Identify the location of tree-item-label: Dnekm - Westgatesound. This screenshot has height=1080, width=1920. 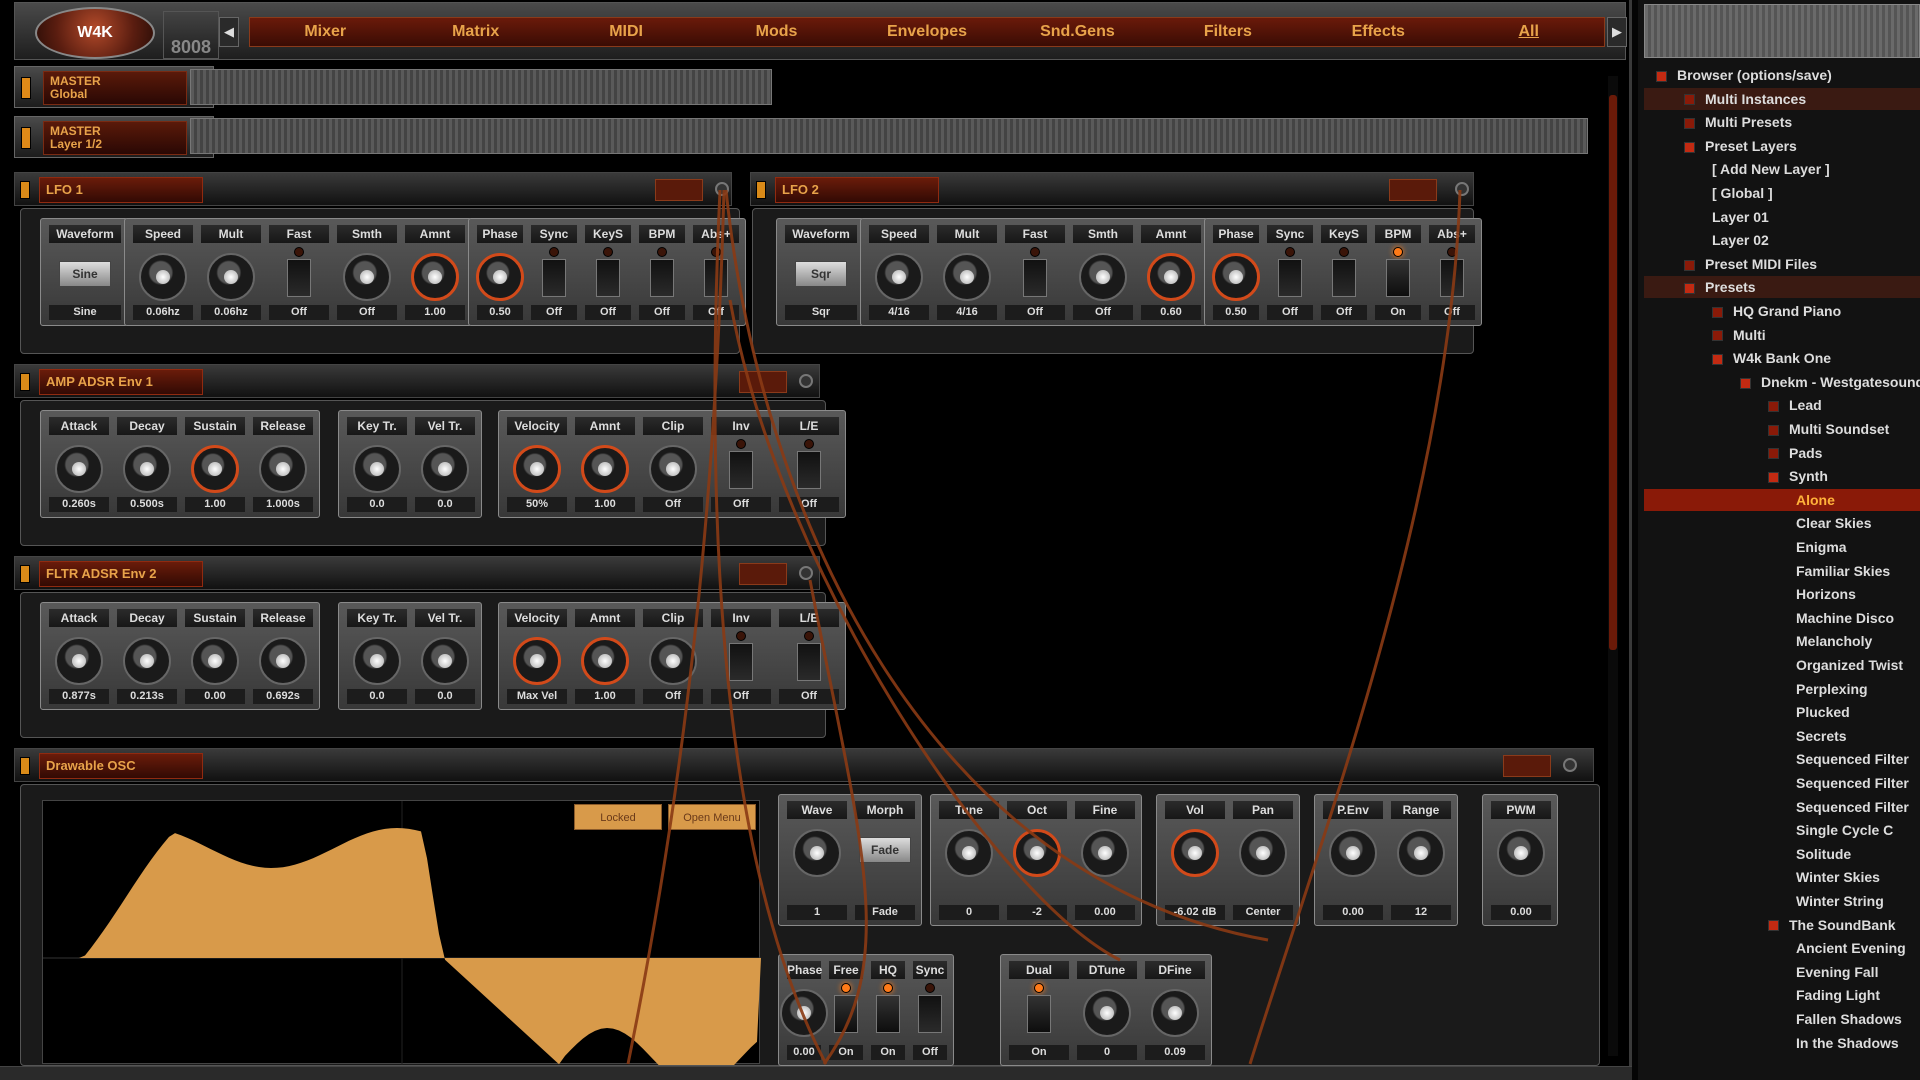
(1840, 381).